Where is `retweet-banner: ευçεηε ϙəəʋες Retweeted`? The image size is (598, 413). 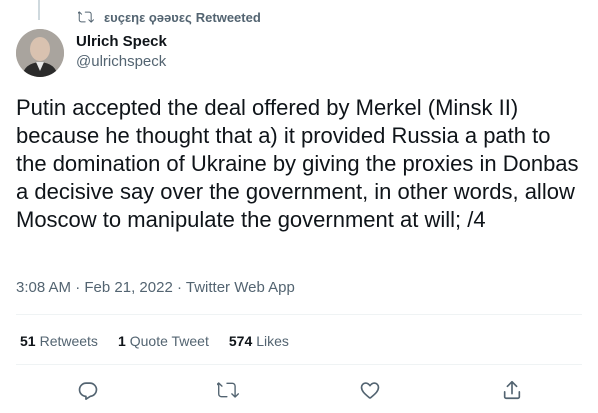
retweet-banner: ευçεηε ϙəəʋες Retweeted is located at coordinates (169, 17).